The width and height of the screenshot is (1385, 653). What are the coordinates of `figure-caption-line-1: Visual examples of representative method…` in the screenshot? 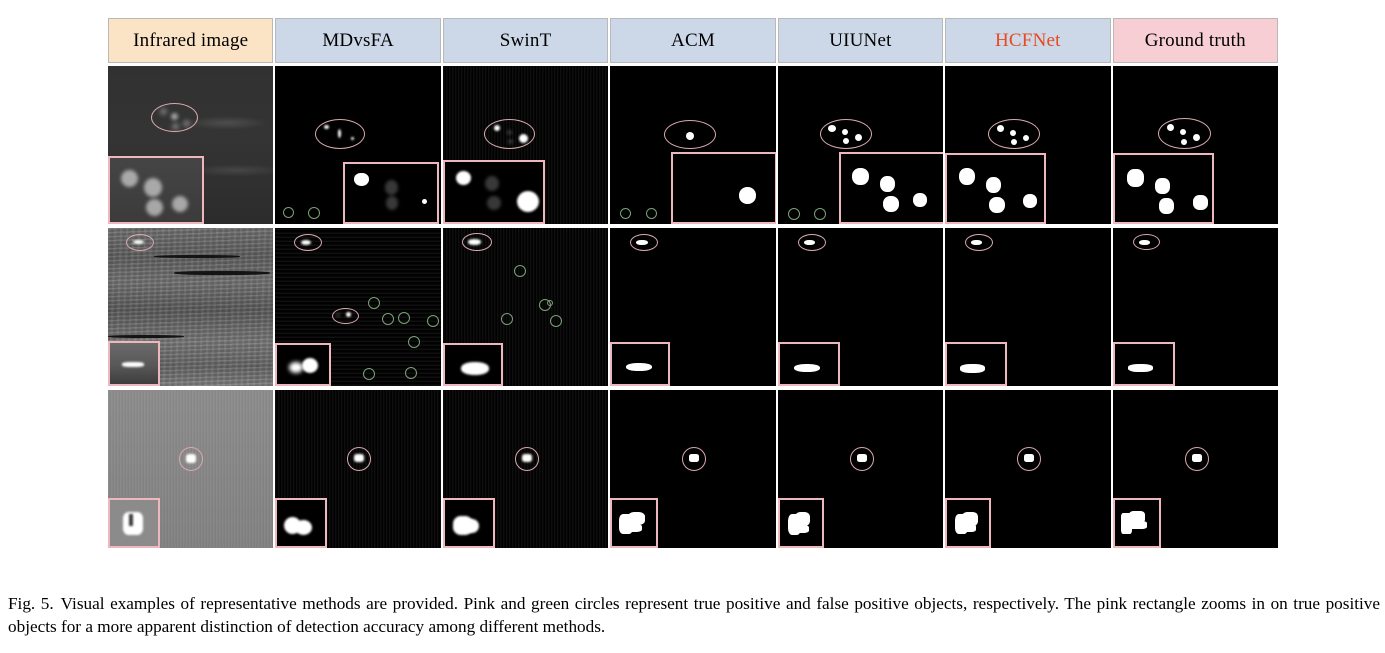 It's located at (576, 603).